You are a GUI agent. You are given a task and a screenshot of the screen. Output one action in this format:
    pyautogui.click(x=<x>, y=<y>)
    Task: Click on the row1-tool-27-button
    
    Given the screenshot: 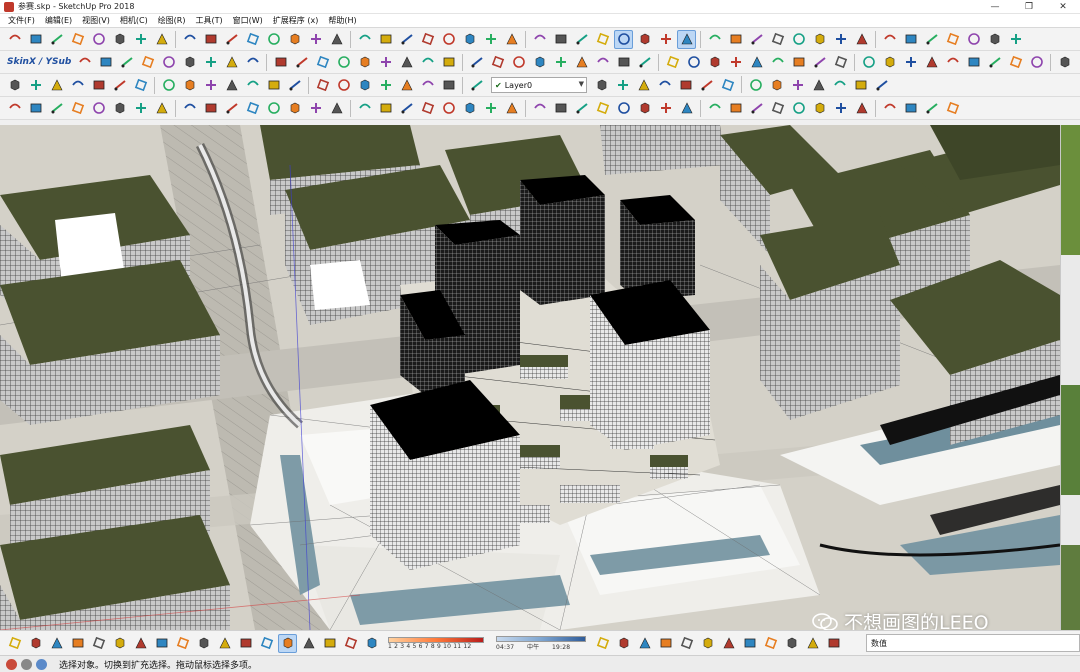 What is the action you would take?
    pyautogui.click(x=581, y=39)
    